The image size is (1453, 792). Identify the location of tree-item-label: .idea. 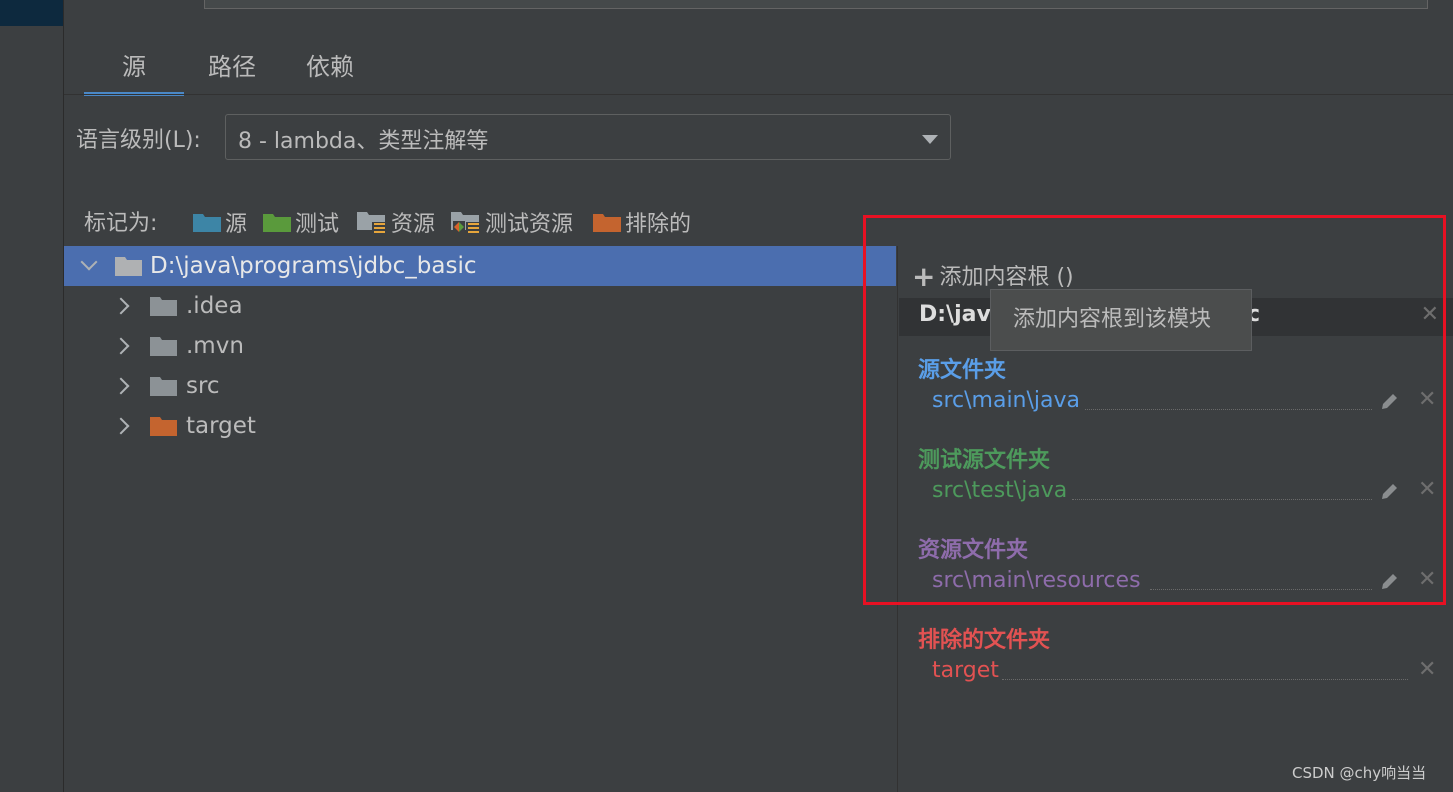
(214, 306).